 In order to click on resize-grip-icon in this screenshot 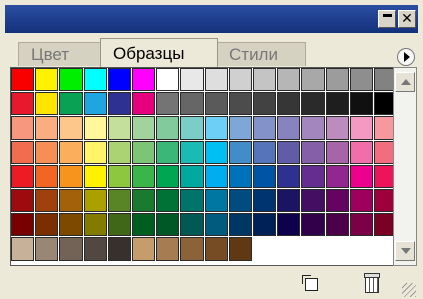, I will do `click(409, 290)`.